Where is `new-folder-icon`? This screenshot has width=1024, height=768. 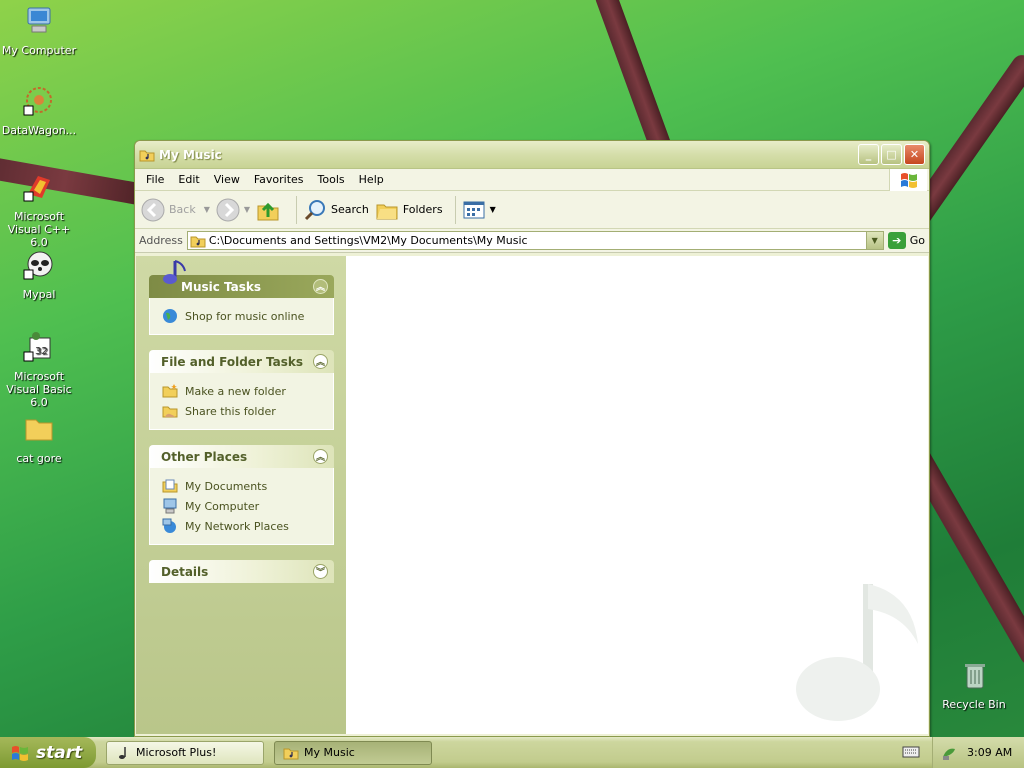 new-folder-icon is located at coordinates (170, 391).